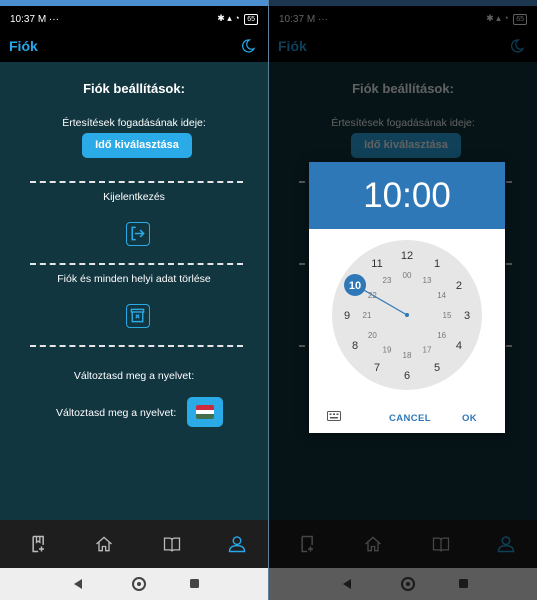  Describe the element at coordinates (459, 286) in the screenshot. I see `outer-hour-2: 2` at that location.